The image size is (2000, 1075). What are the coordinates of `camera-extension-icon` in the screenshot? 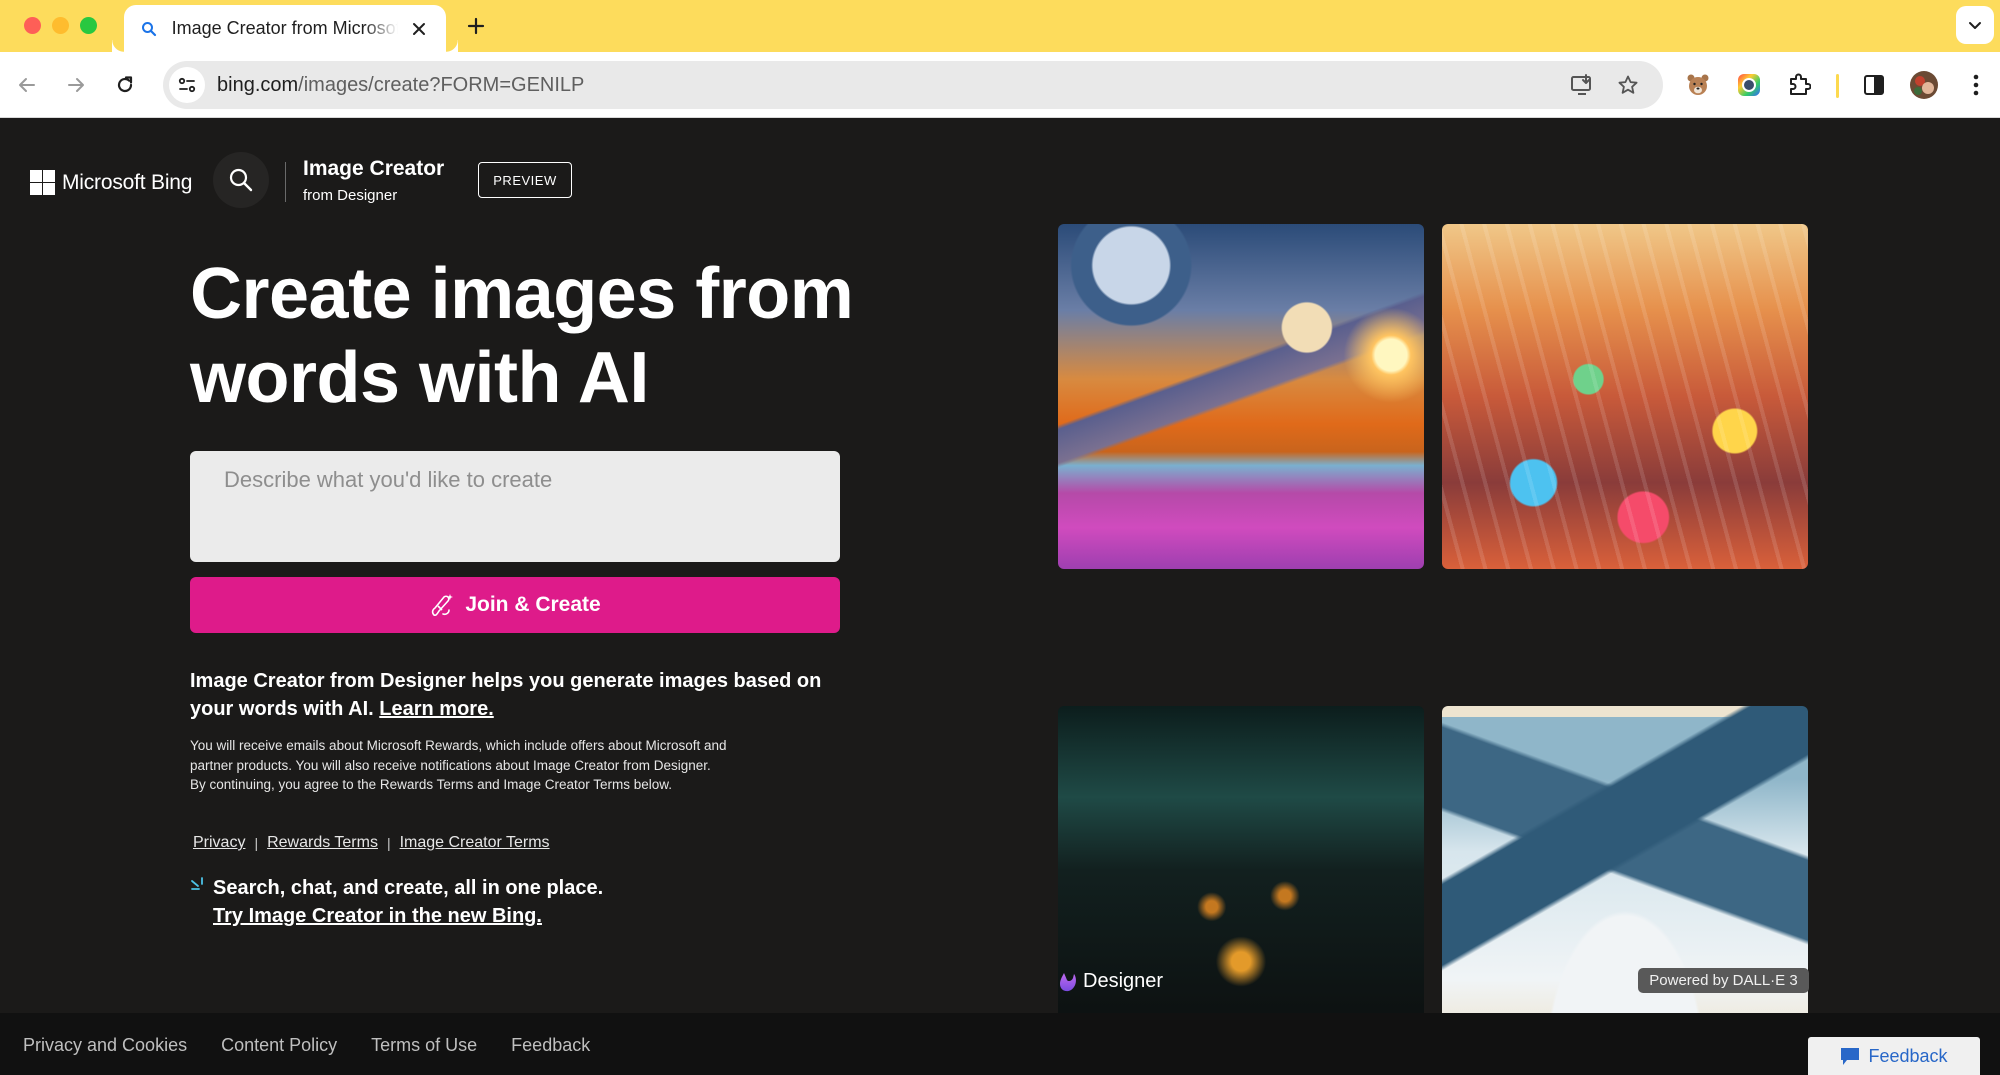 It's located at (1749, 85).